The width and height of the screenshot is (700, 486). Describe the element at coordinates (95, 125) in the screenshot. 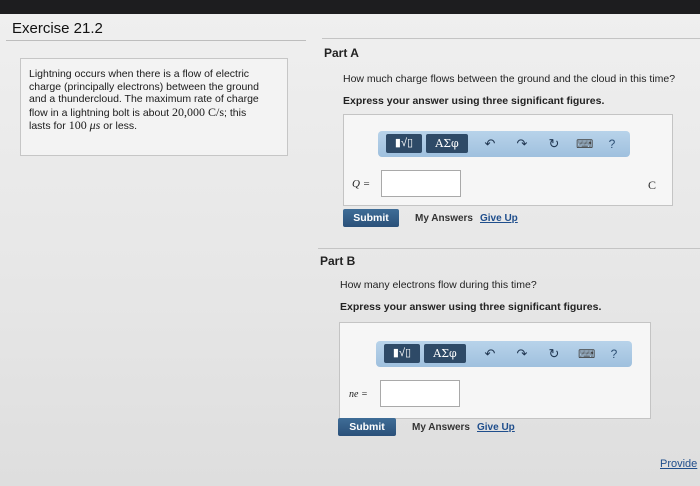

I see `duration-unit: μs` at that location.